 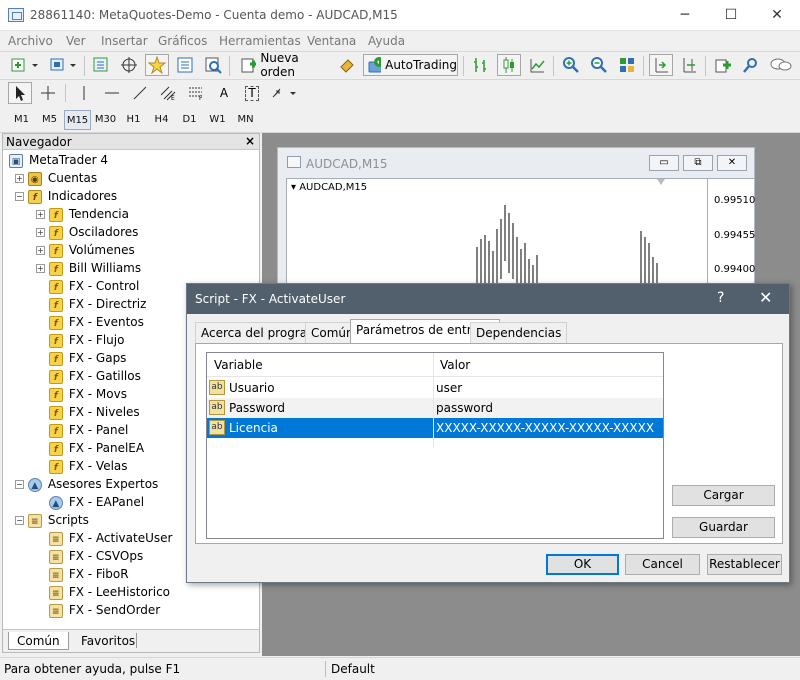 I want to click on dialog-close-button: ✕, so click(x=765, y=297).